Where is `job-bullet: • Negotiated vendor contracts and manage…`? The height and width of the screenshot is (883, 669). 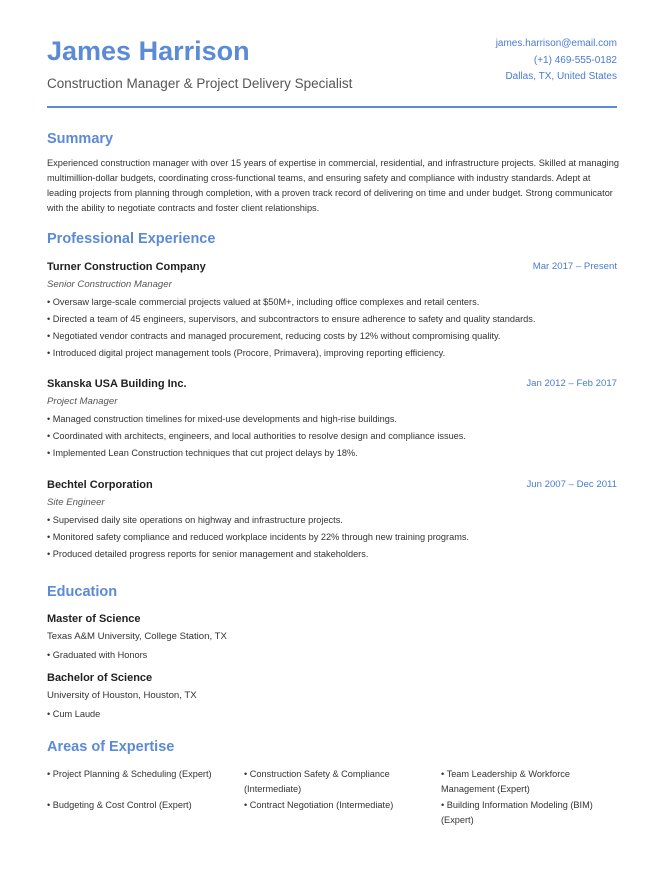 job-bullet: • Negotiated vendor contracts and manage… is located at coordinates (274, 336).